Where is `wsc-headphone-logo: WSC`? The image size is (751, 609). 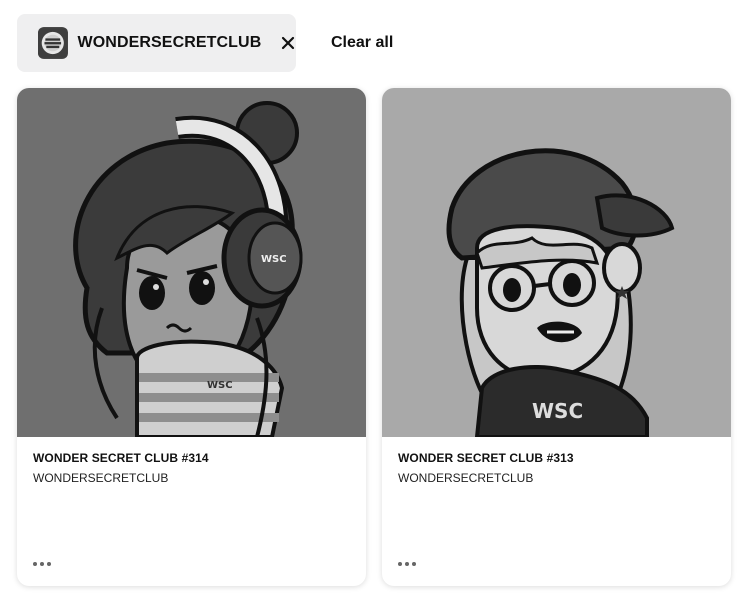 wsc-headphone-logo: WSC is located at coordinates (274, 259).